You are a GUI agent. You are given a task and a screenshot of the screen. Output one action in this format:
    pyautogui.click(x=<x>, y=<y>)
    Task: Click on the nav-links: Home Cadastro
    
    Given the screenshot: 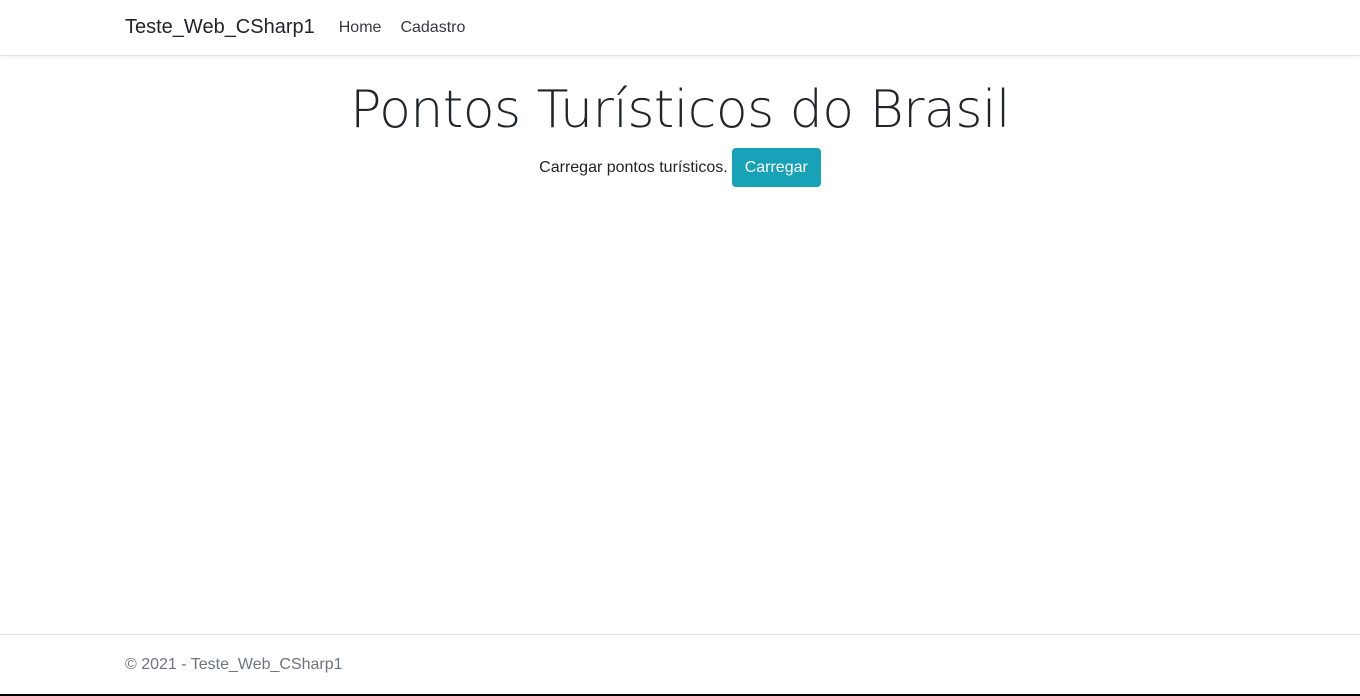 What is the action you would take?
    pyautogui.click(x=412, y=28)
    